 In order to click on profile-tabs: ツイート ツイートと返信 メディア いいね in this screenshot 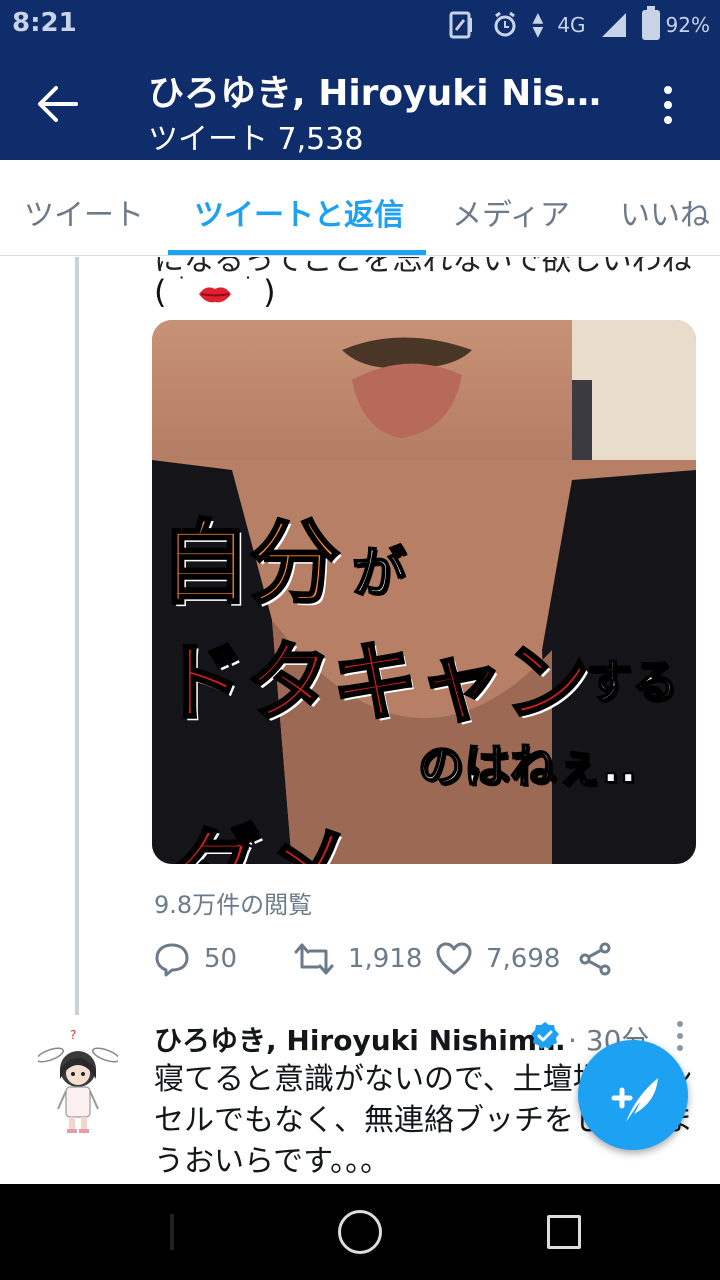, I will do `click(360, 208)`.